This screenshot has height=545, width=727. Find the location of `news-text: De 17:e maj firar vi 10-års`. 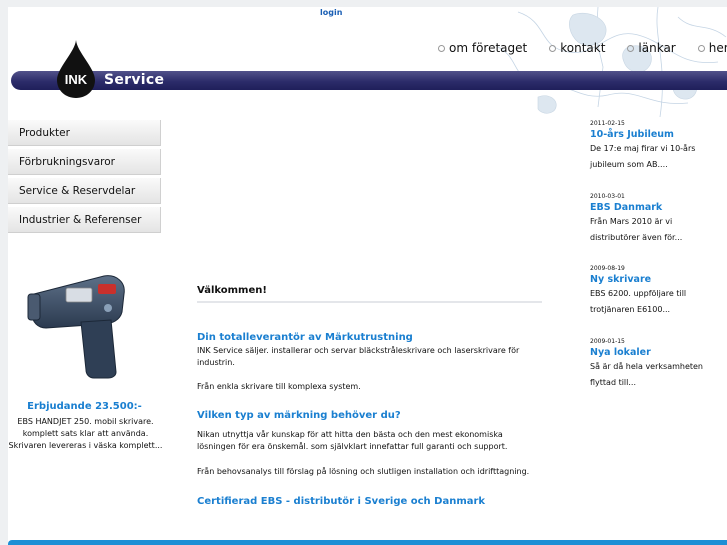

news-text: De 17:e maj firar vi 10-års is located at coordinates (643, 148).